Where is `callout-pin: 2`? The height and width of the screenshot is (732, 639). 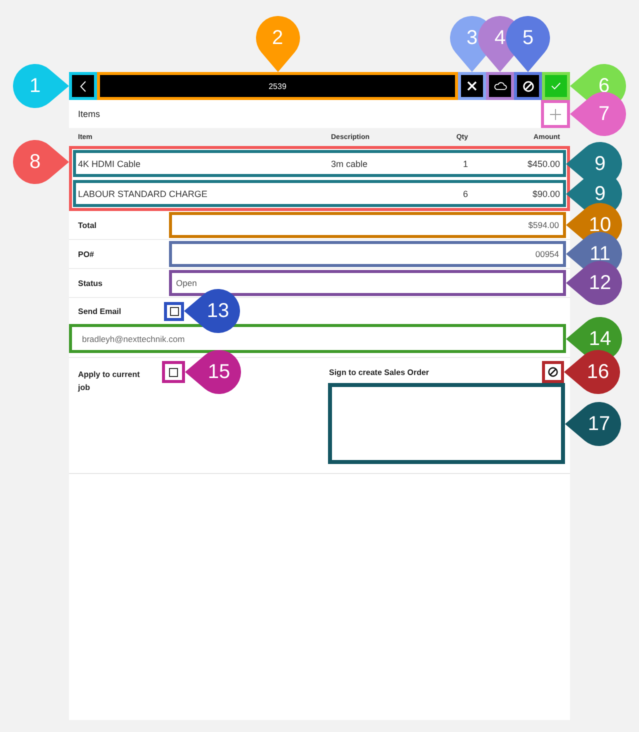 callout-pin: 2 is located at coordinates (278, 44).